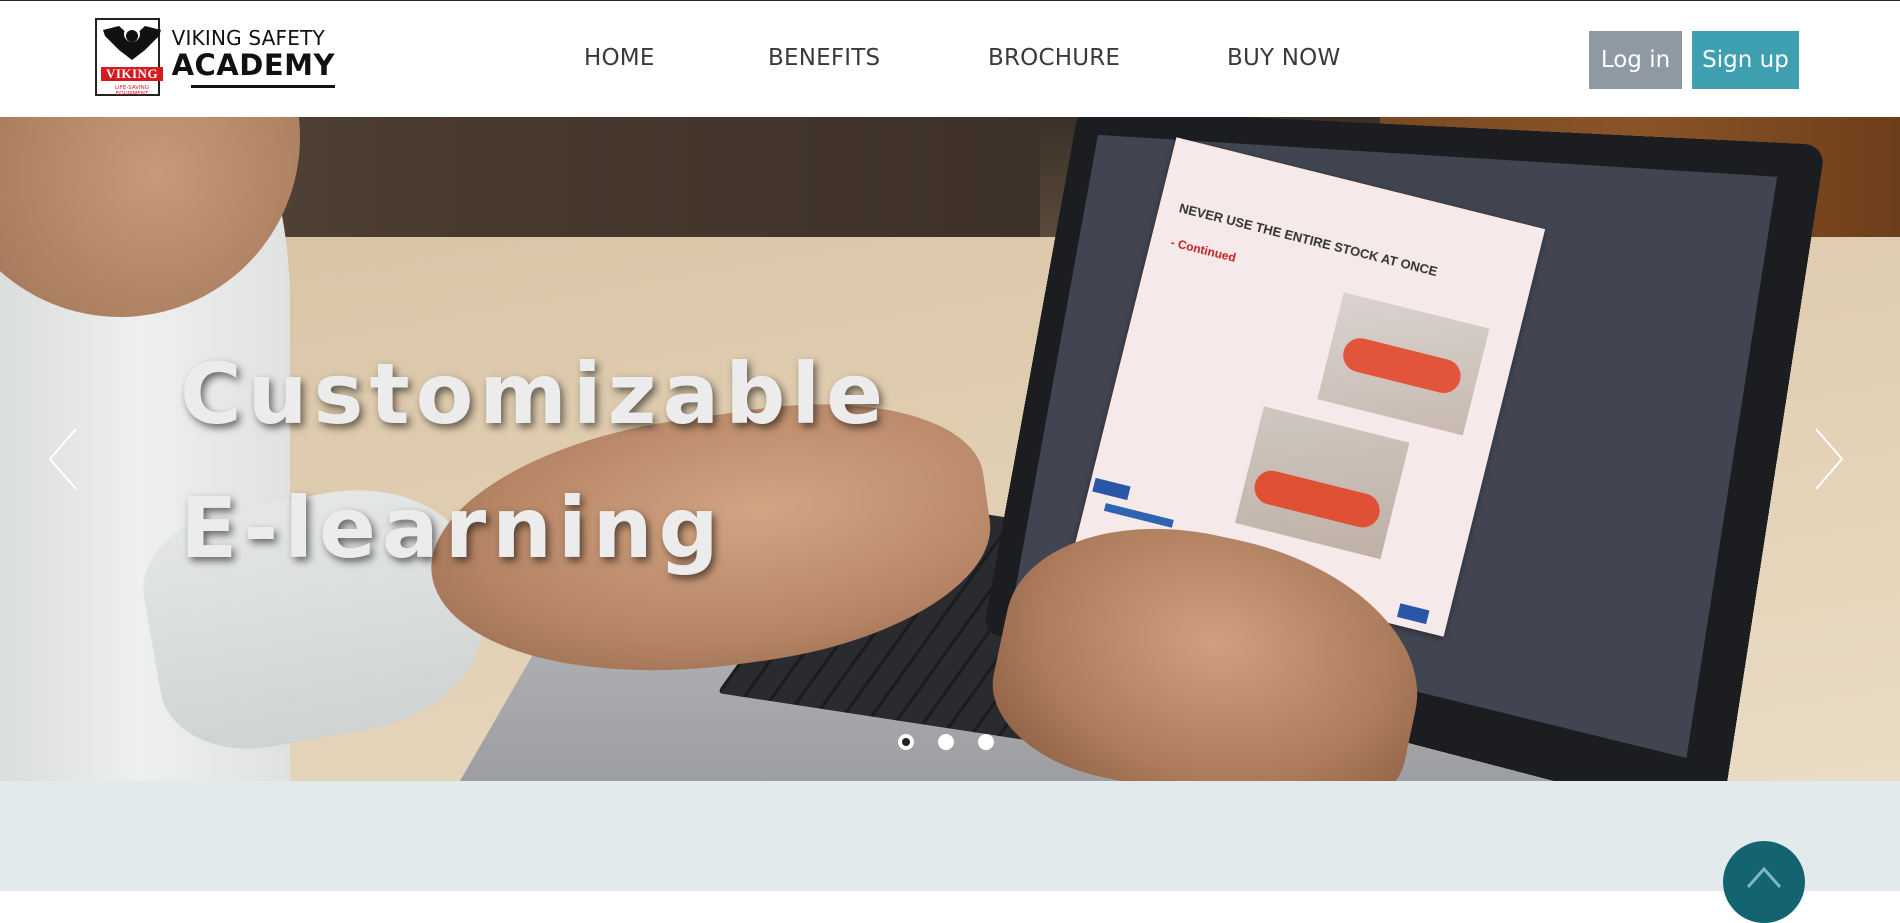 Image resolution: width=1900 pixels, height=923 pixels. I want to click on slide-subheading: - Continued, so click(1203, 250).